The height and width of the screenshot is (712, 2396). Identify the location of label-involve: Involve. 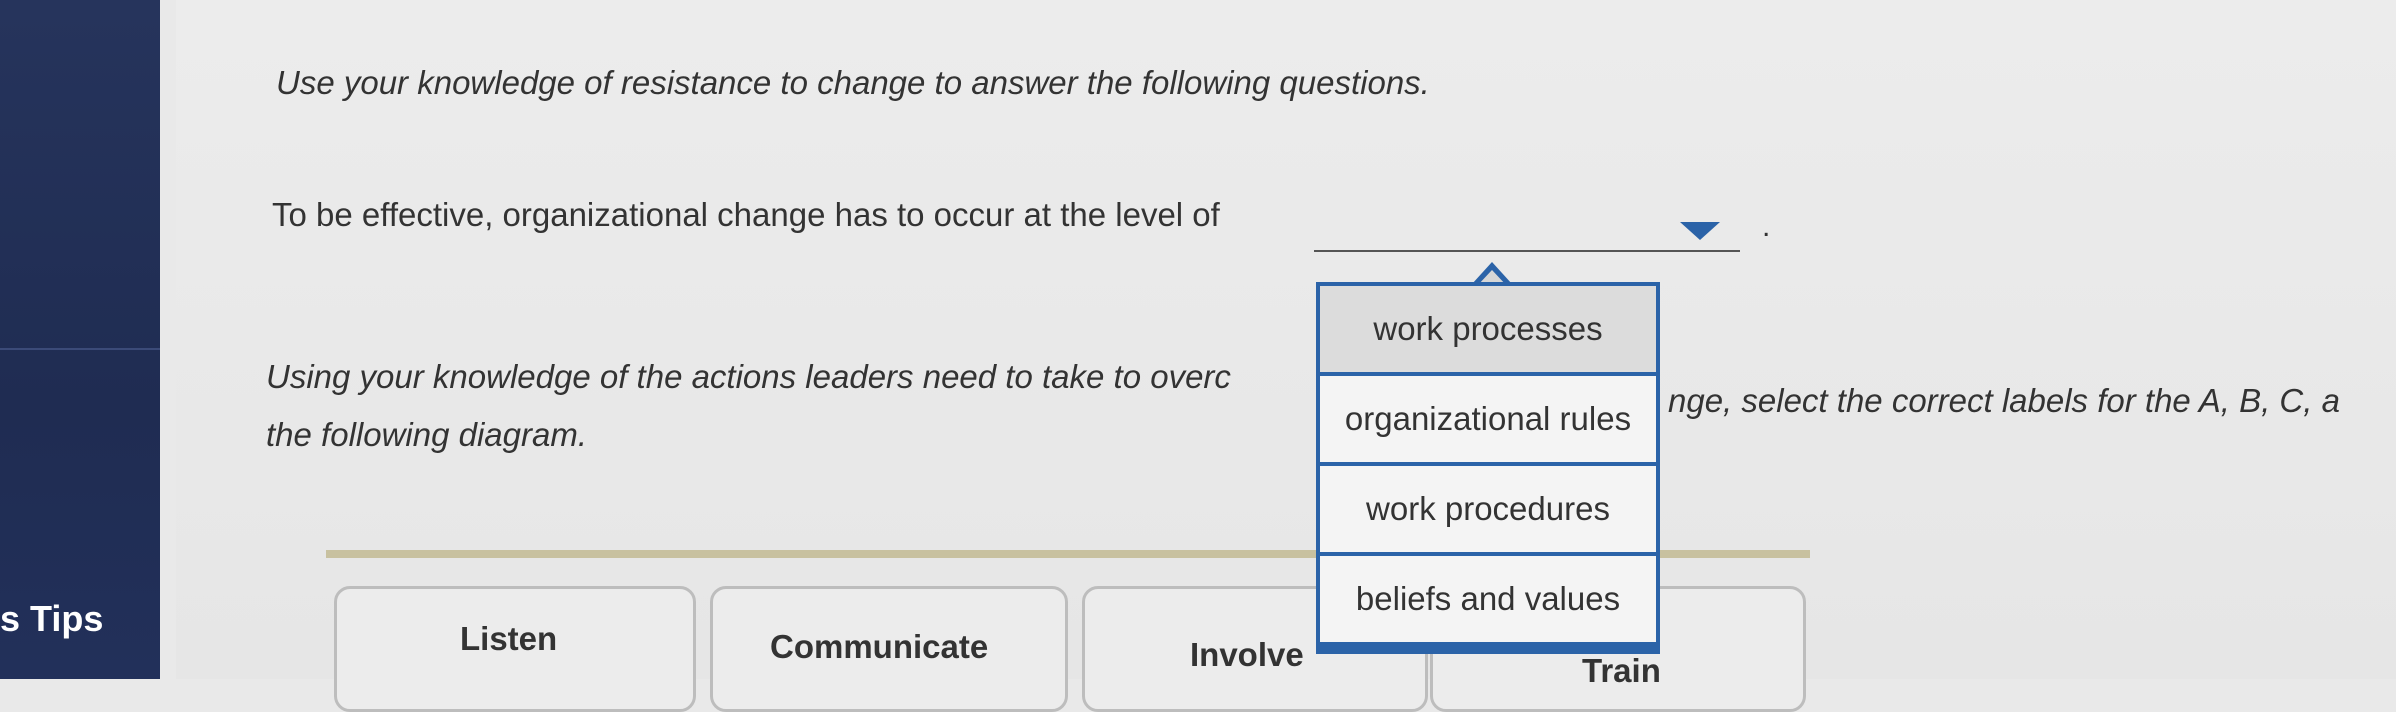
(1247, 654).